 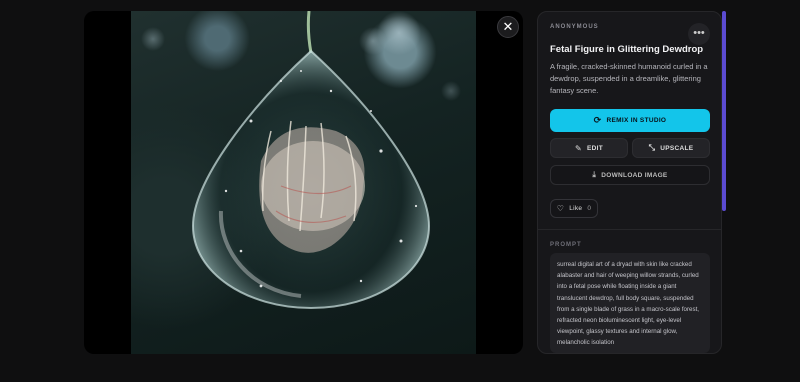 What do you see at coordinates (724, 111) in the screenshot?
I see `panel-scrollbar` at bounding box center [724, 111].